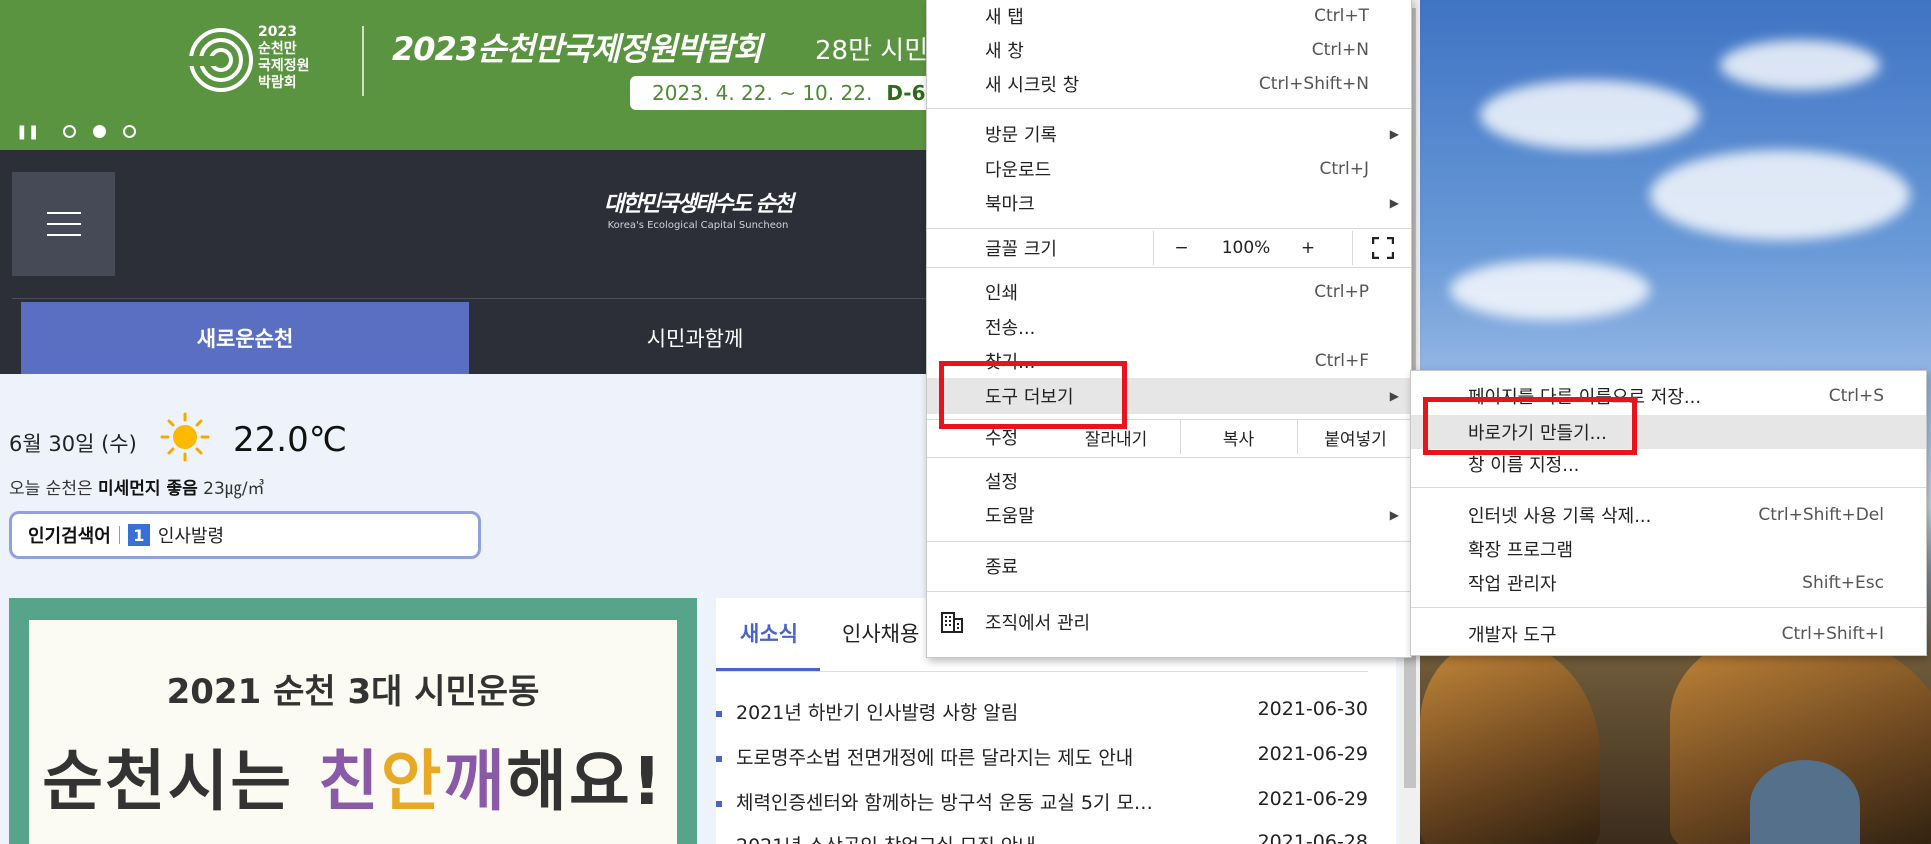 This screenshot has height=844, width=1931. Describe the element at coordinates (277, 83) in the screenshot. I see `logo-text-line: 박람회` at that location.